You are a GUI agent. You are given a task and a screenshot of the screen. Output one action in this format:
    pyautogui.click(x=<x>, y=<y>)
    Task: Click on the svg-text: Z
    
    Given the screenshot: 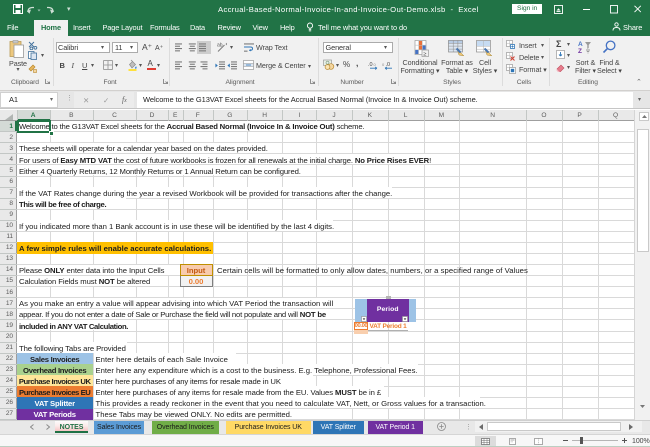 What is the action you would take?
    pyautogui.click(x=580, y=51)
    